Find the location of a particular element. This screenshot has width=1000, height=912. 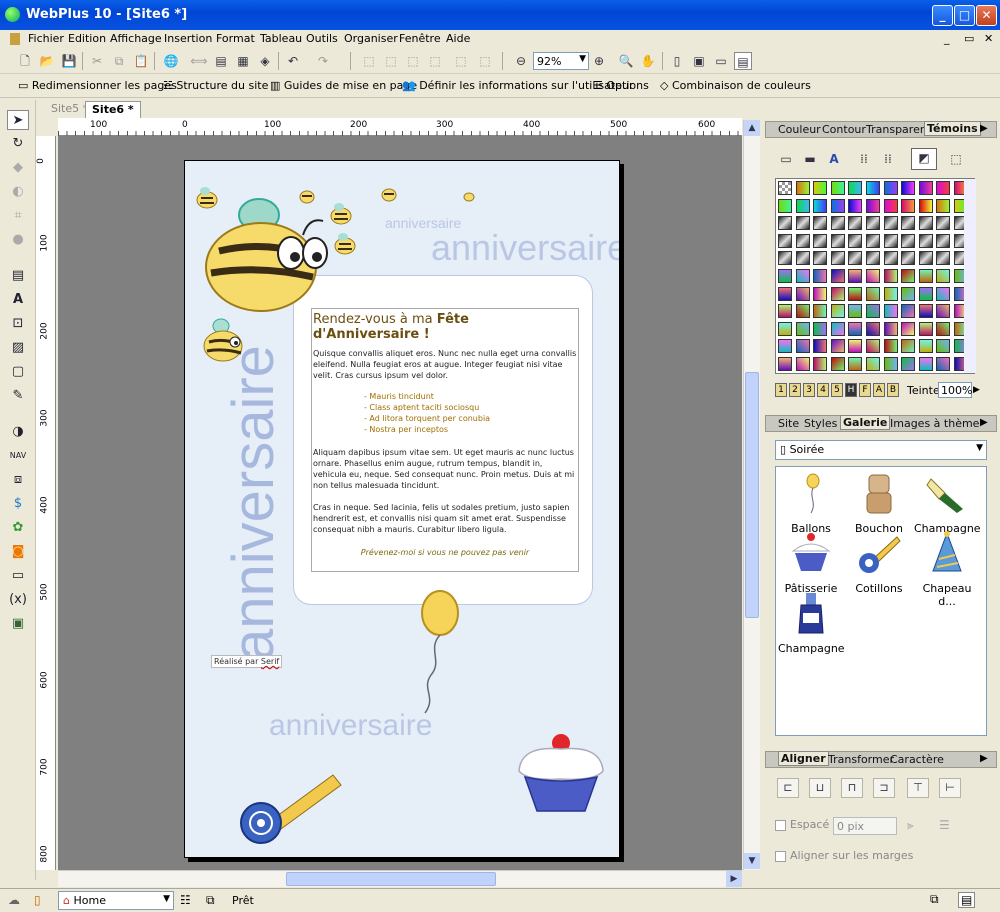

fill-tool-icon: ◆ is located at coordinates (18, 168).